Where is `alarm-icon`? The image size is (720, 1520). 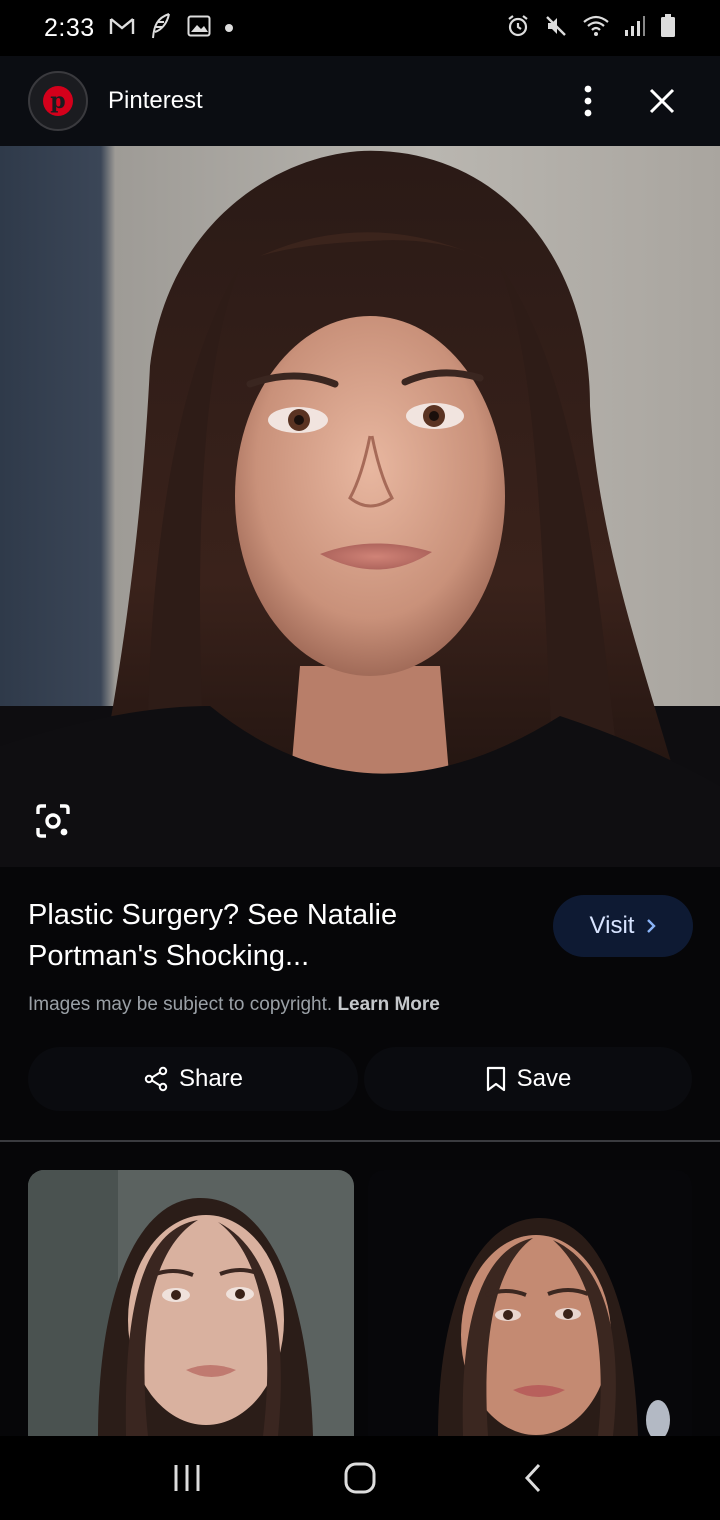 alarm-icon is located at coordinates (518, 28).